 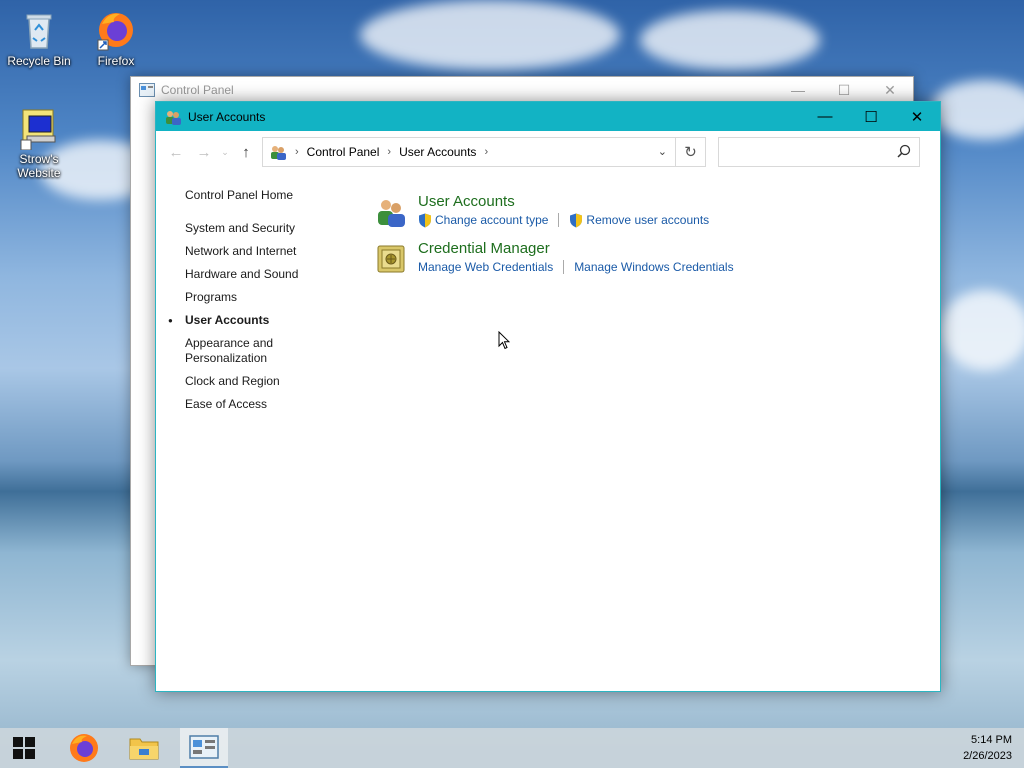 I want to click on sidebar-item-hardware-and-sound: Hardware and Sound, so click(x=270, y=274).